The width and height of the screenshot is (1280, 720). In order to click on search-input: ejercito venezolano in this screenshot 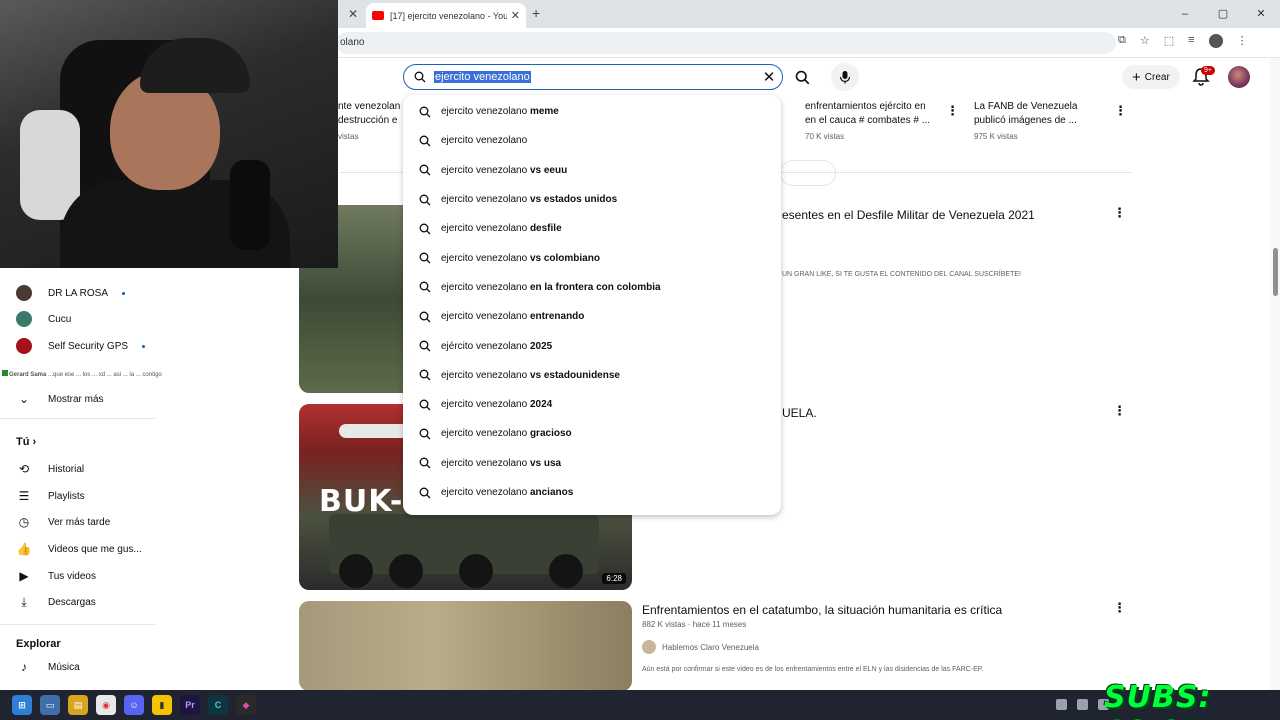, I will do `click(595, 77)`.